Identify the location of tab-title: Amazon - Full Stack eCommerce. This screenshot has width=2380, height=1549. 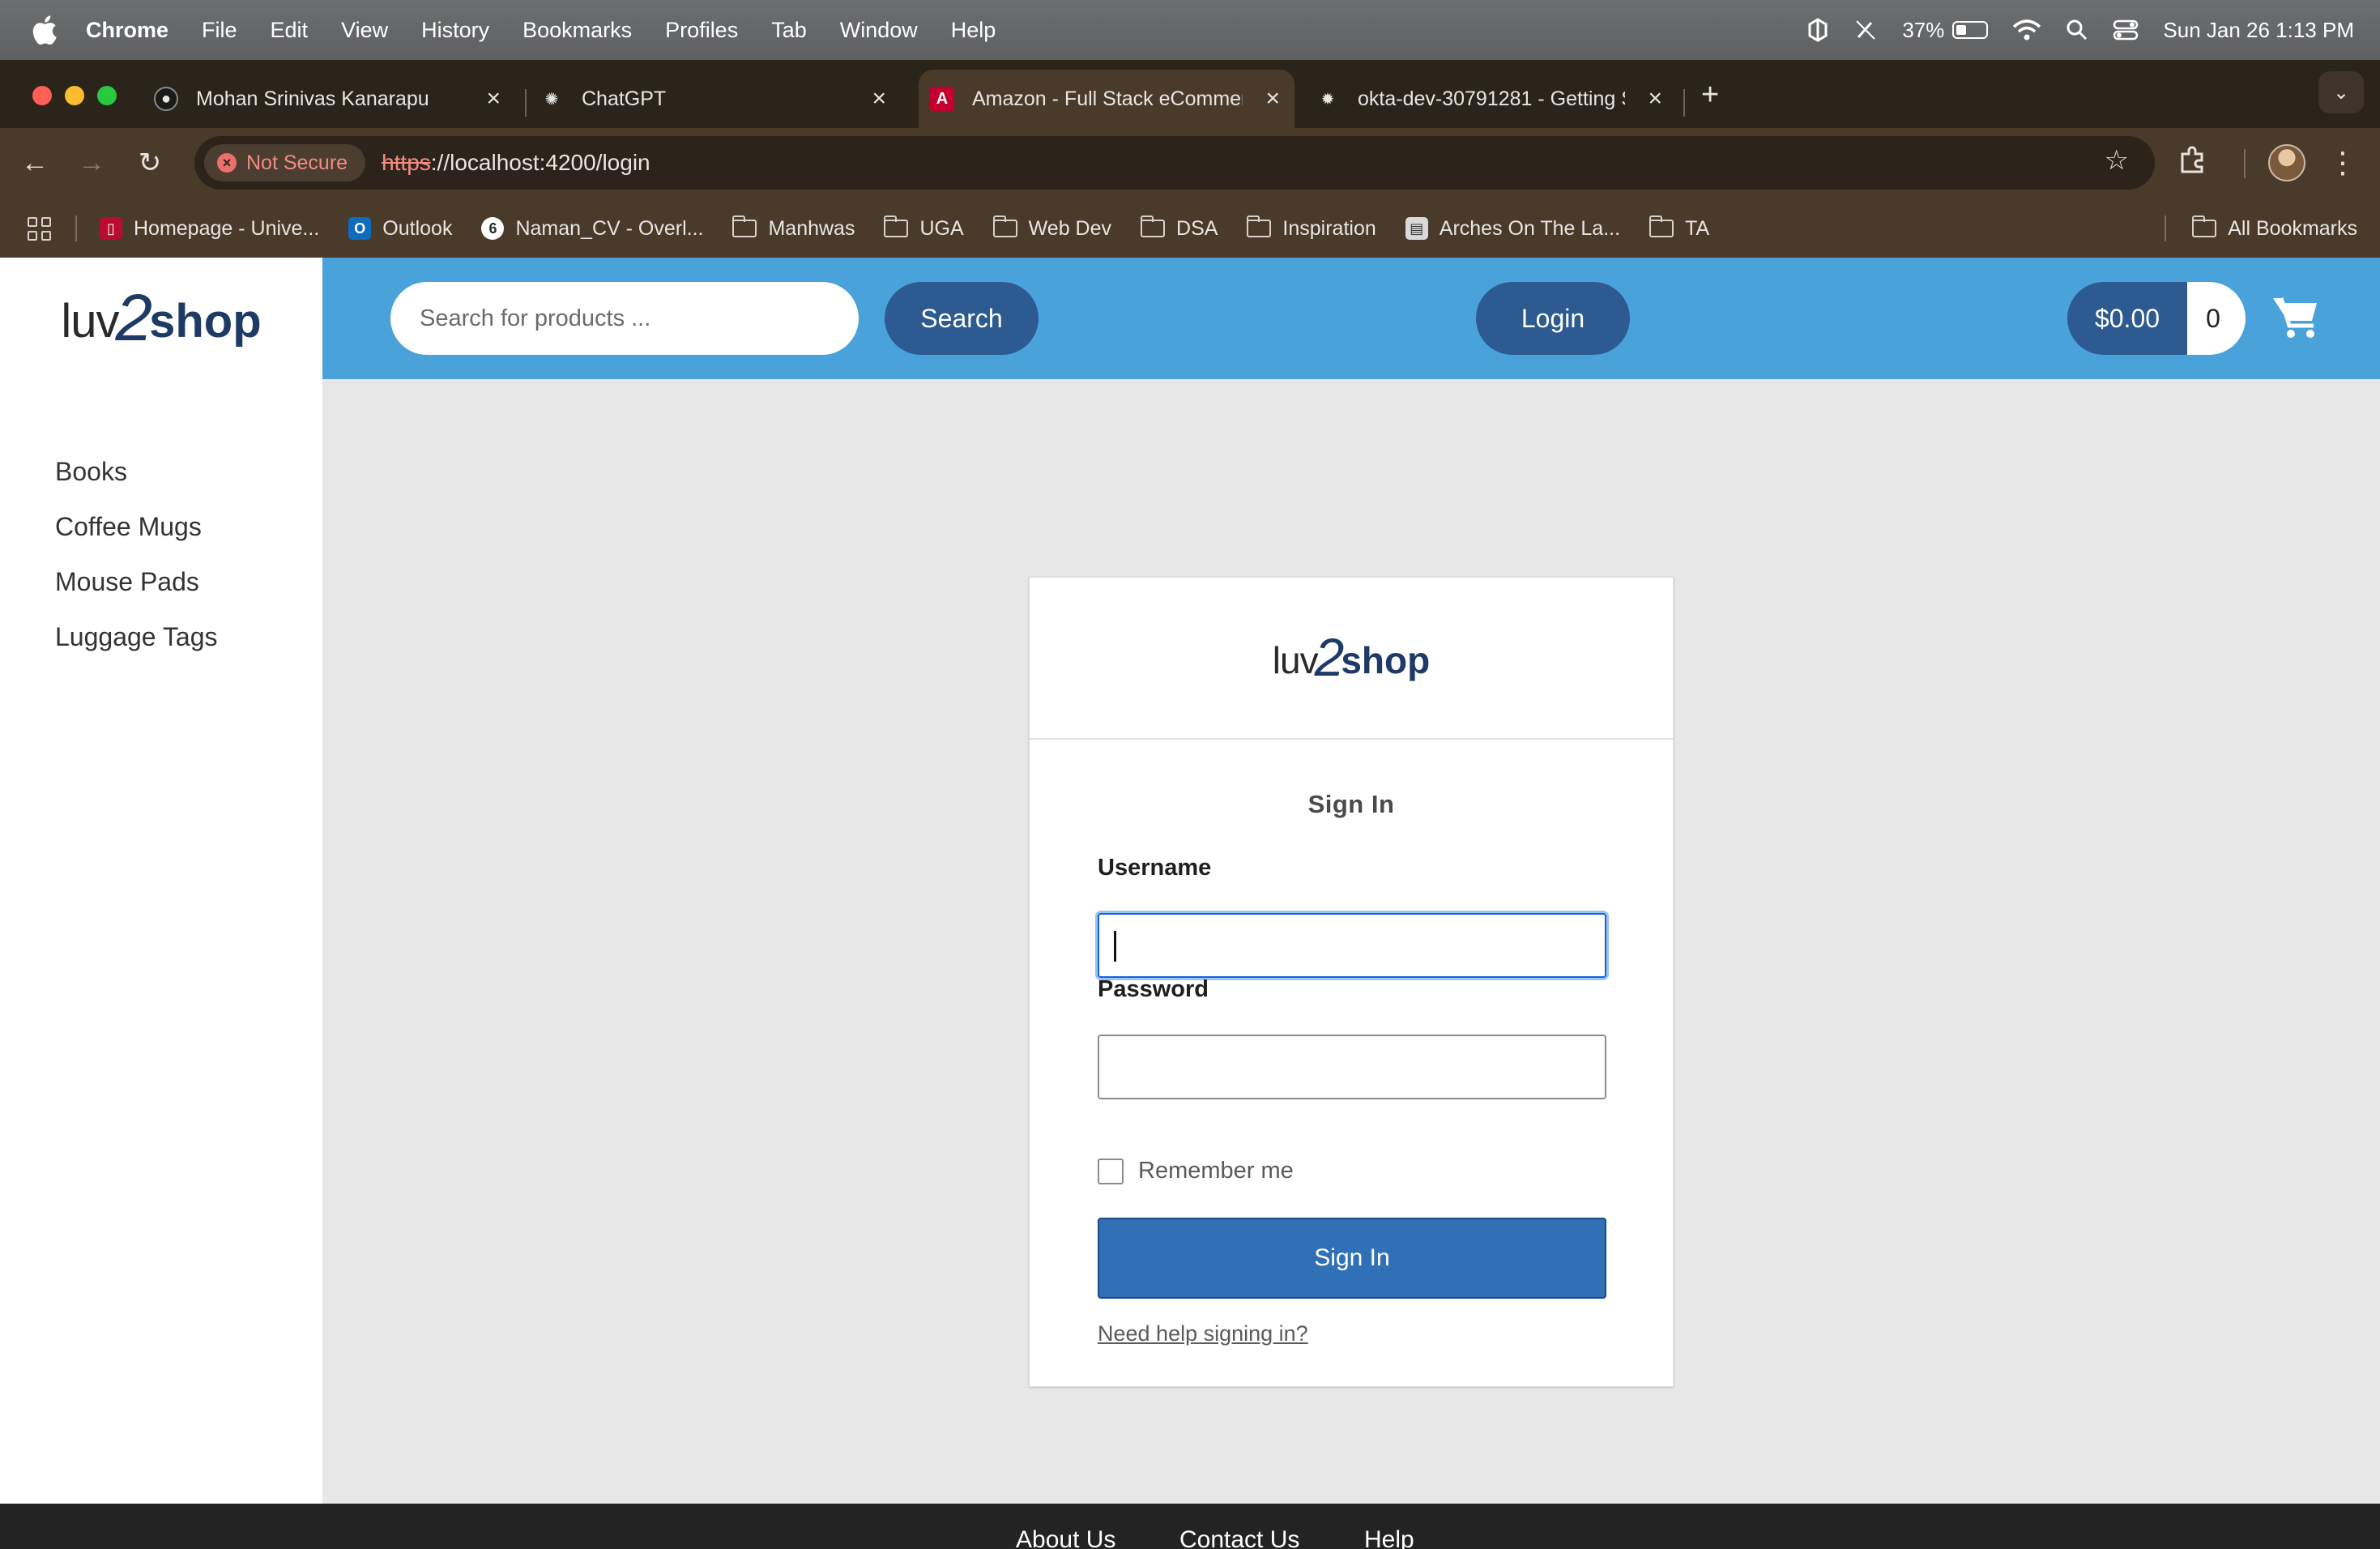
(1107, 99).